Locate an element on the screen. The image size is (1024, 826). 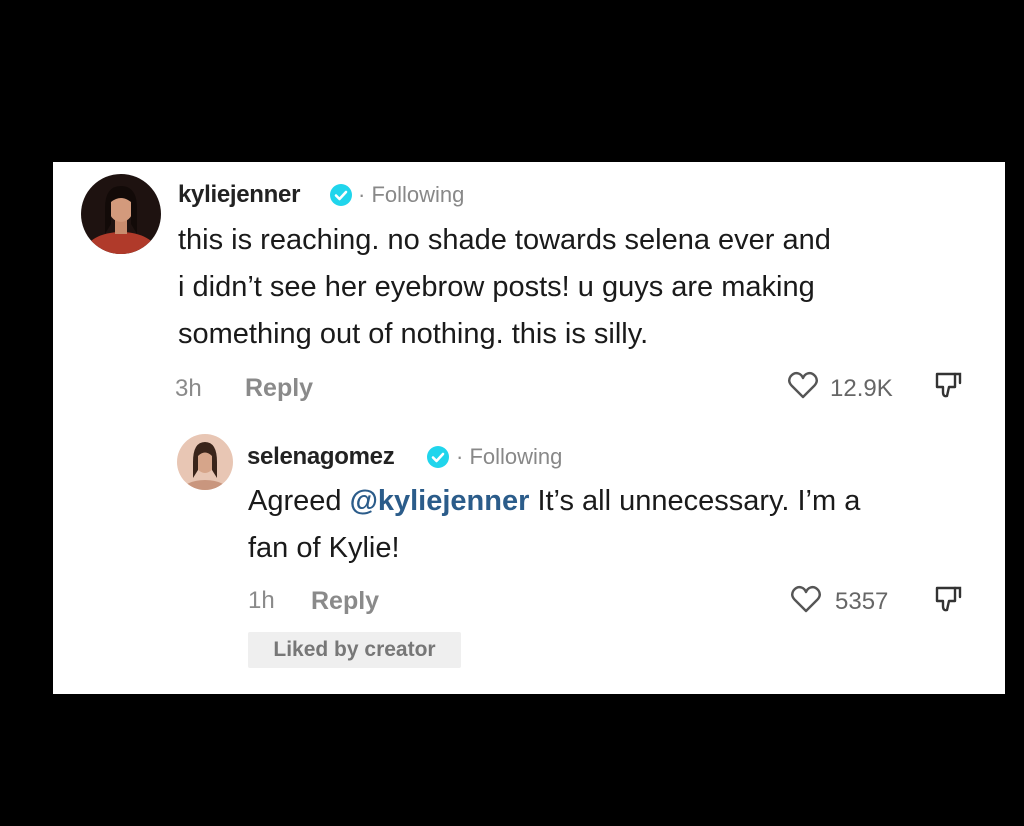
comment-suffix: It’s all unnecessary. I’m a is located at coordinates (695, 501).